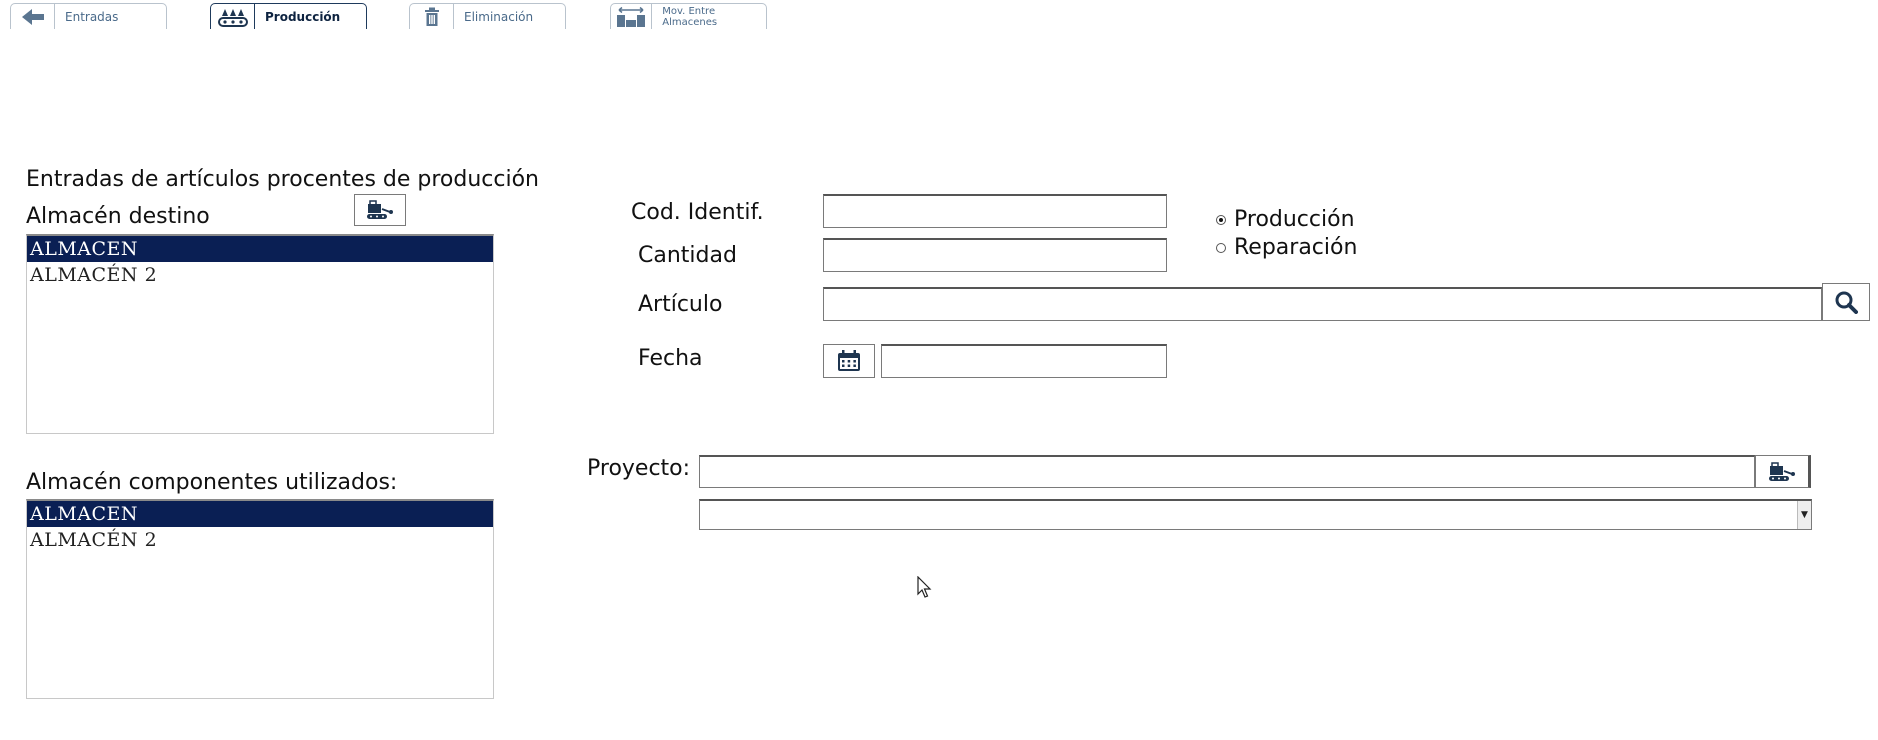 The image size is (1878, 740). Describe the element at coordinates (260, 599) in the screenshot. I see `almacen-componentes-list: ALMACEN ALMACÉN 2` at that location.